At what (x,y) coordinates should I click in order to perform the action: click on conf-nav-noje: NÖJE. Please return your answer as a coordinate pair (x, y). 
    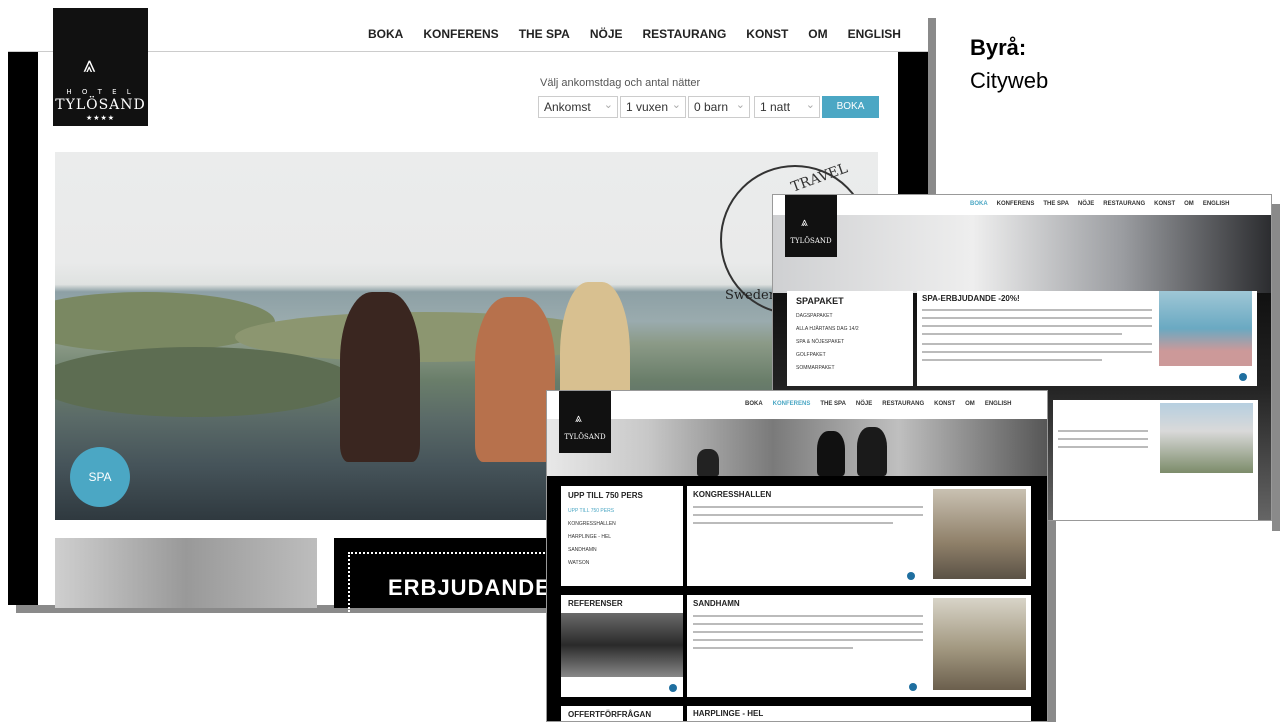
    Looking at the image, I should click on (864, 404).